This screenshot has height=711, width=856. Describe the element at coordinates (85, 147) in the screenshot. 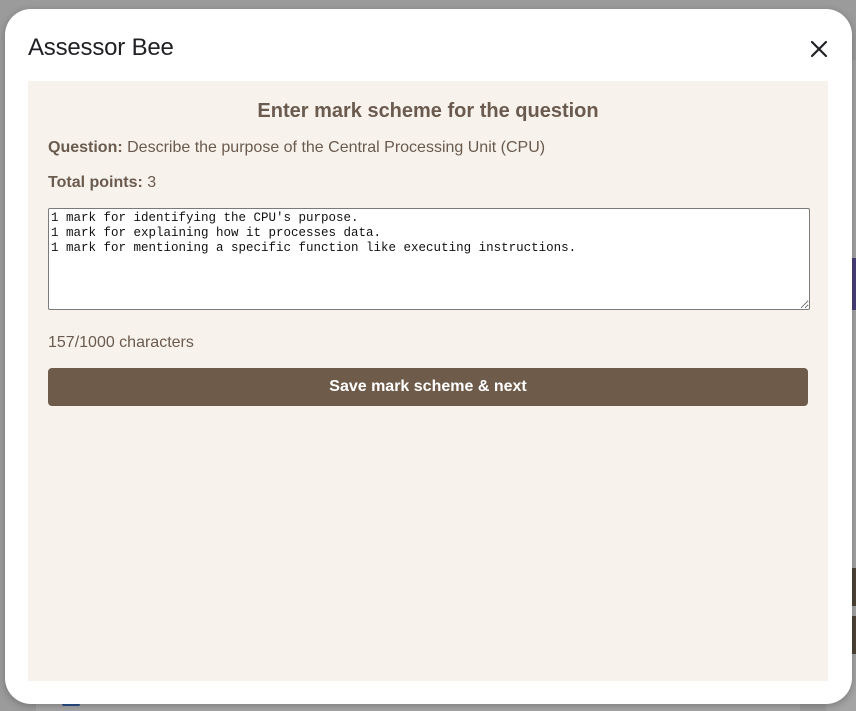

I see `question-label: Question:` at that location.